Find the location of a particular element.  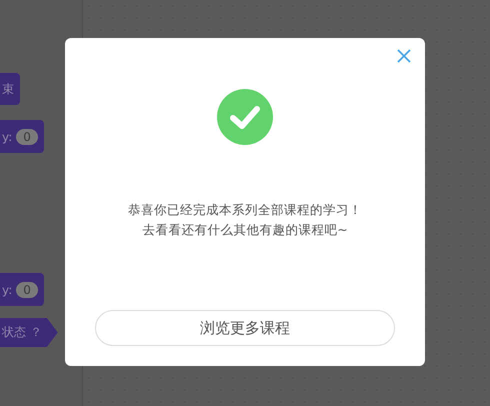

code-block: 束 is located at coordinates (10, 89).